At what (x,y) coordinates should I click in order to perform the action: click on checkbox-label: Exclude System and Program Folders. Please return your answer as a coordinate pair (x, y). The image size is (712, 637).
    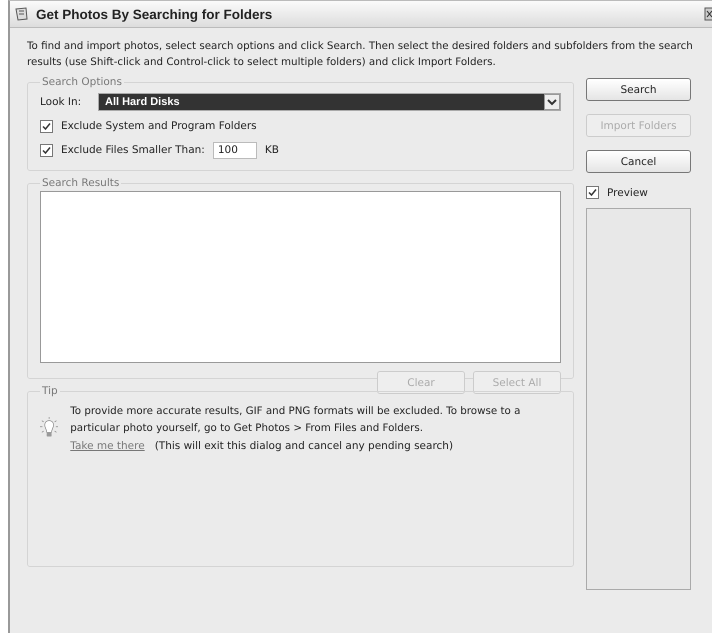
    Looking at the image, I should click on (159, 126).